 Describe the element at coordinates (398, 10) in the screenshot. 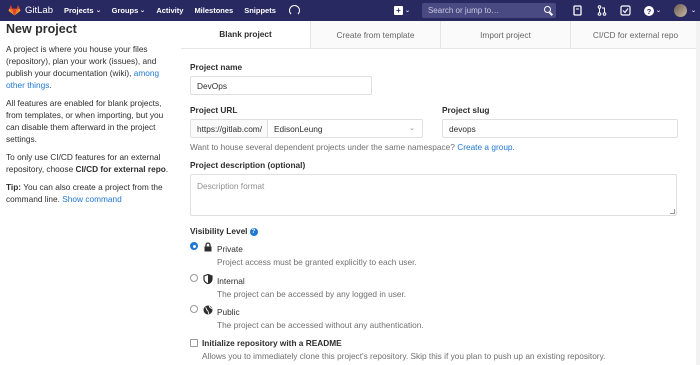

I see `plus-square-icon: +` at that location.